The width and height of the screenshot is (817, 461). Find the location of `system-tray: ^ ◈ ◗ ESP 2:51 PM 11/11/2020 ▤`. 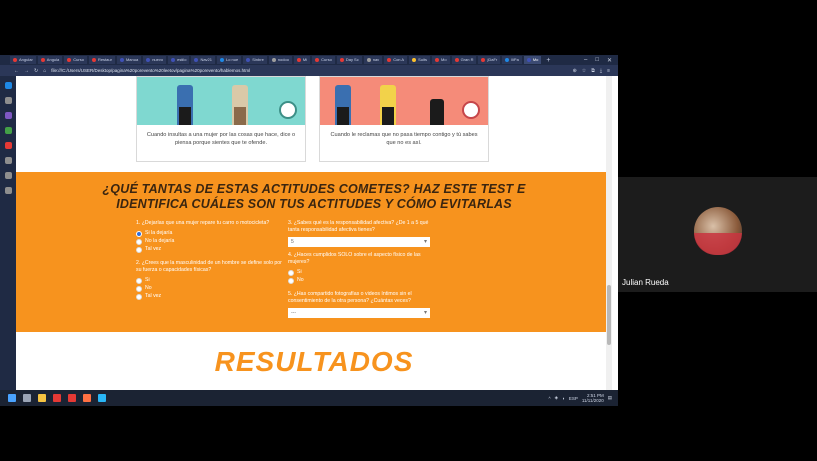

system-tray: ^ ◈ ◗ ESP 2:51 PM 11/11/2020 ▤ is located at coordinates (580, 398).